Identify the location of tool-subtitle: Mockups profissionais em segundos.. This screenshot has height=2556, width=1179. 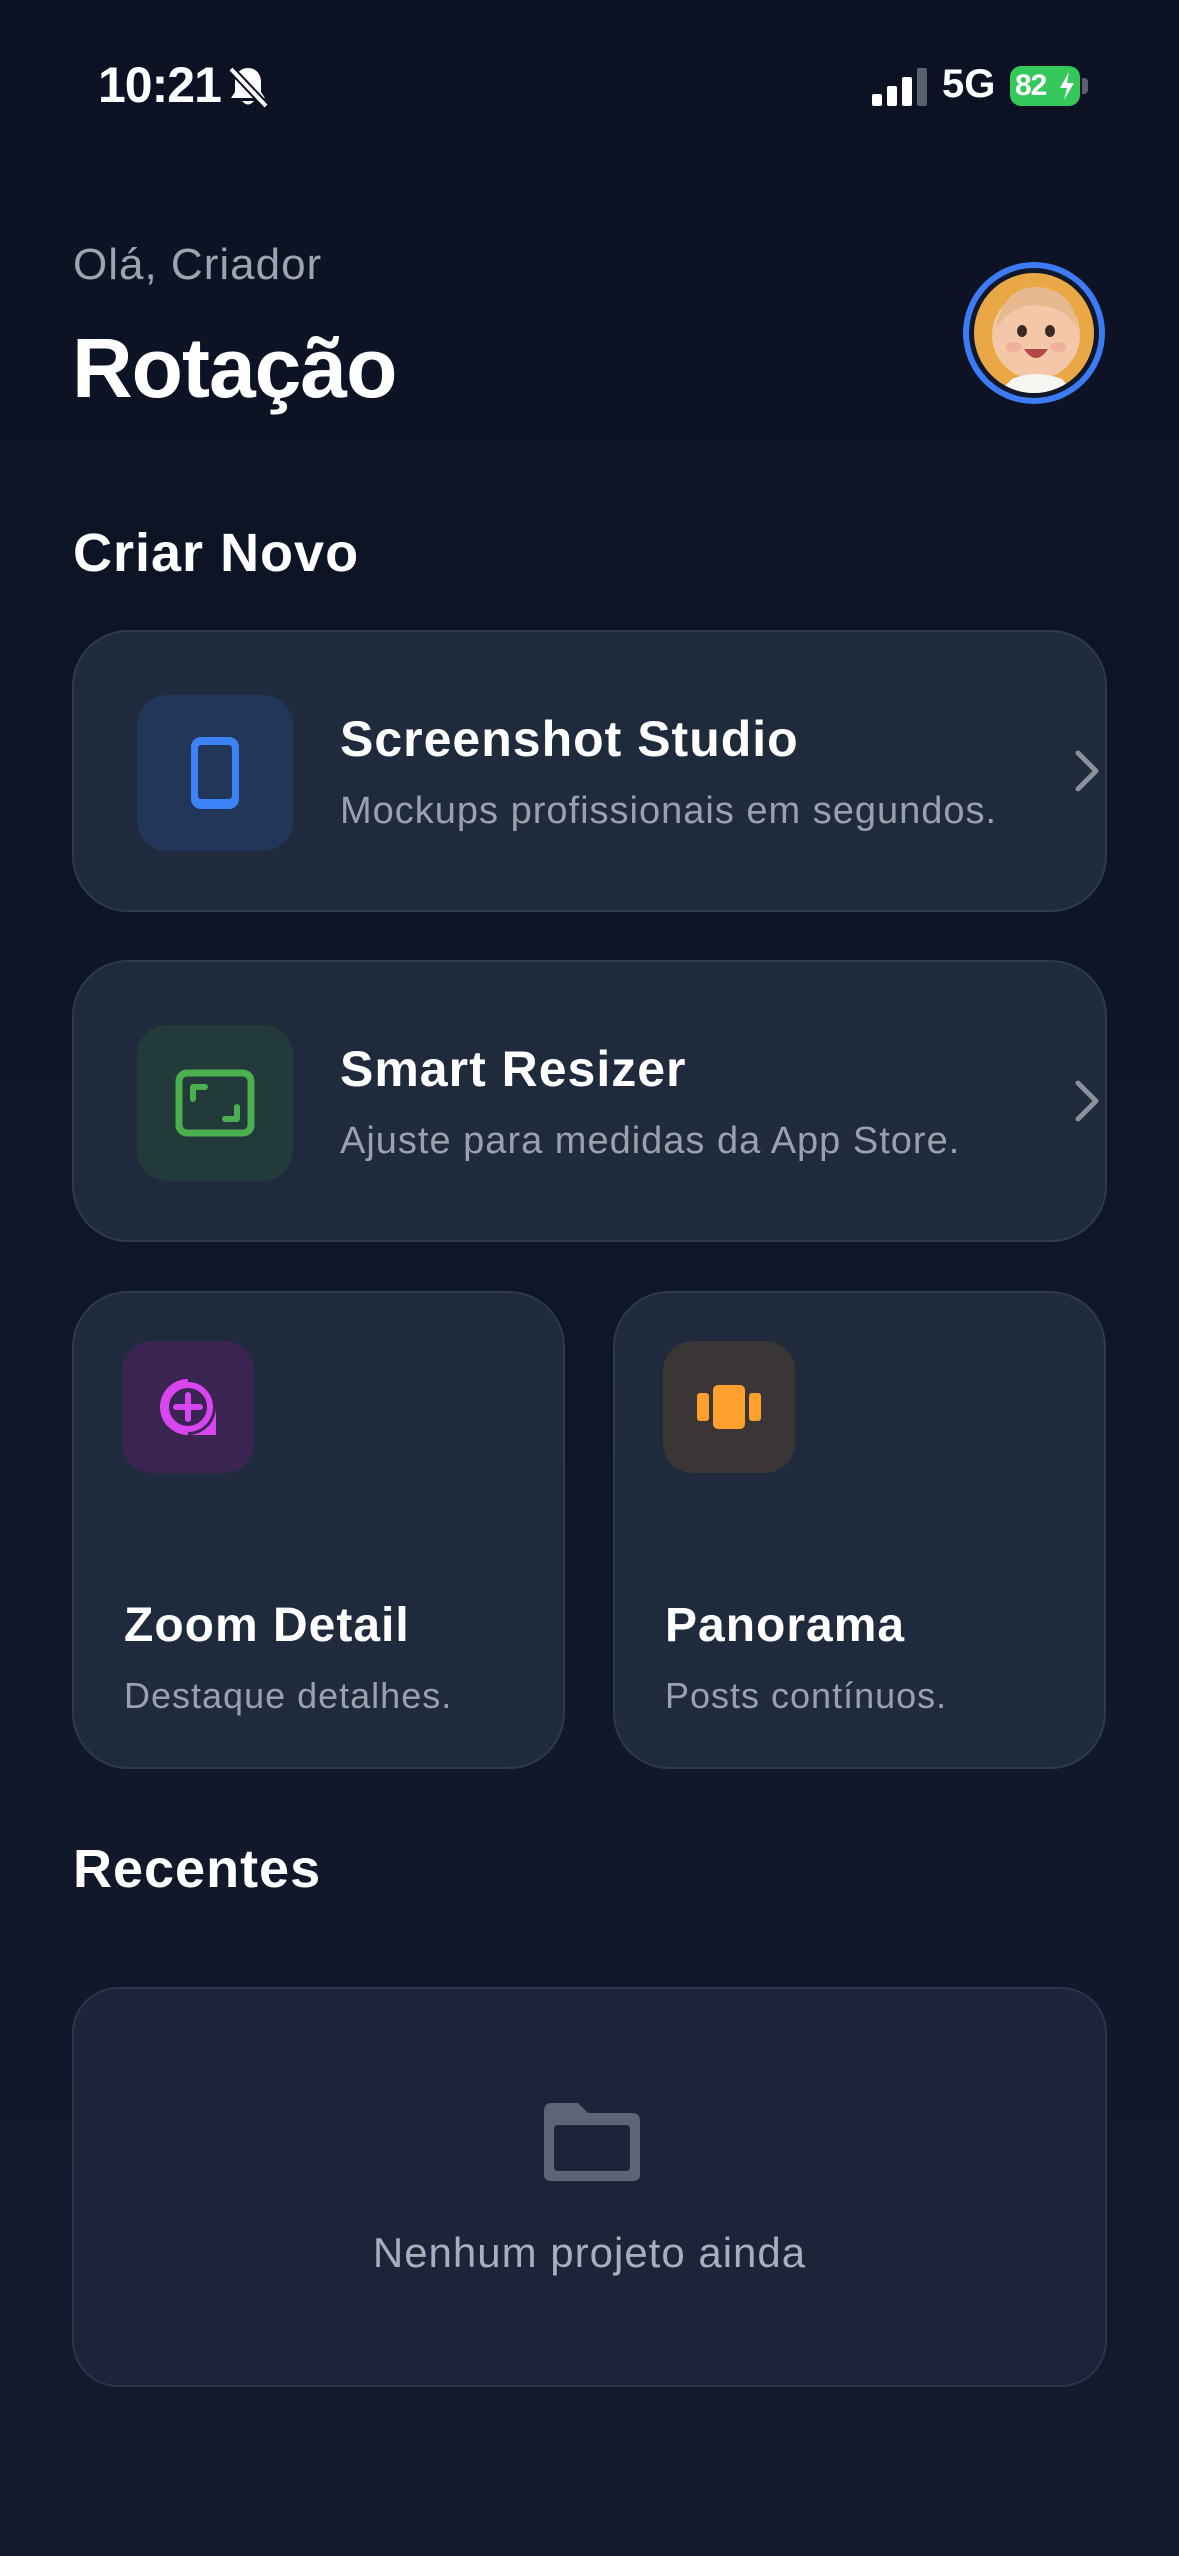
(669, 811).